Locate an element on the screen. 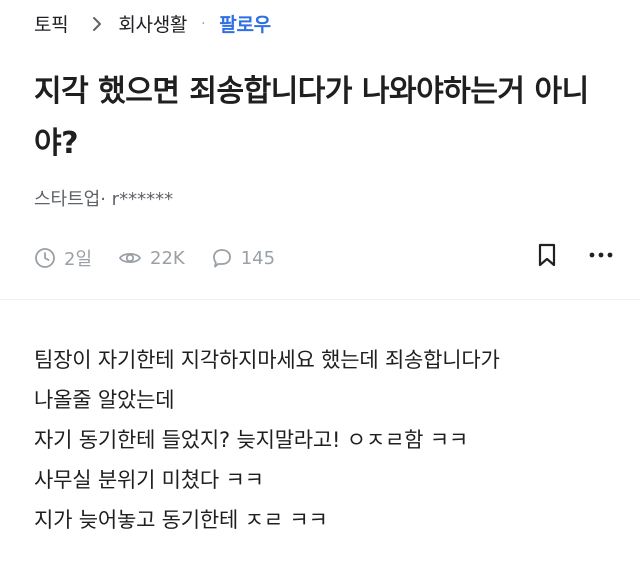 This screenshot has height=586, width=640. comment-icon is located at coordinates (221, 258).